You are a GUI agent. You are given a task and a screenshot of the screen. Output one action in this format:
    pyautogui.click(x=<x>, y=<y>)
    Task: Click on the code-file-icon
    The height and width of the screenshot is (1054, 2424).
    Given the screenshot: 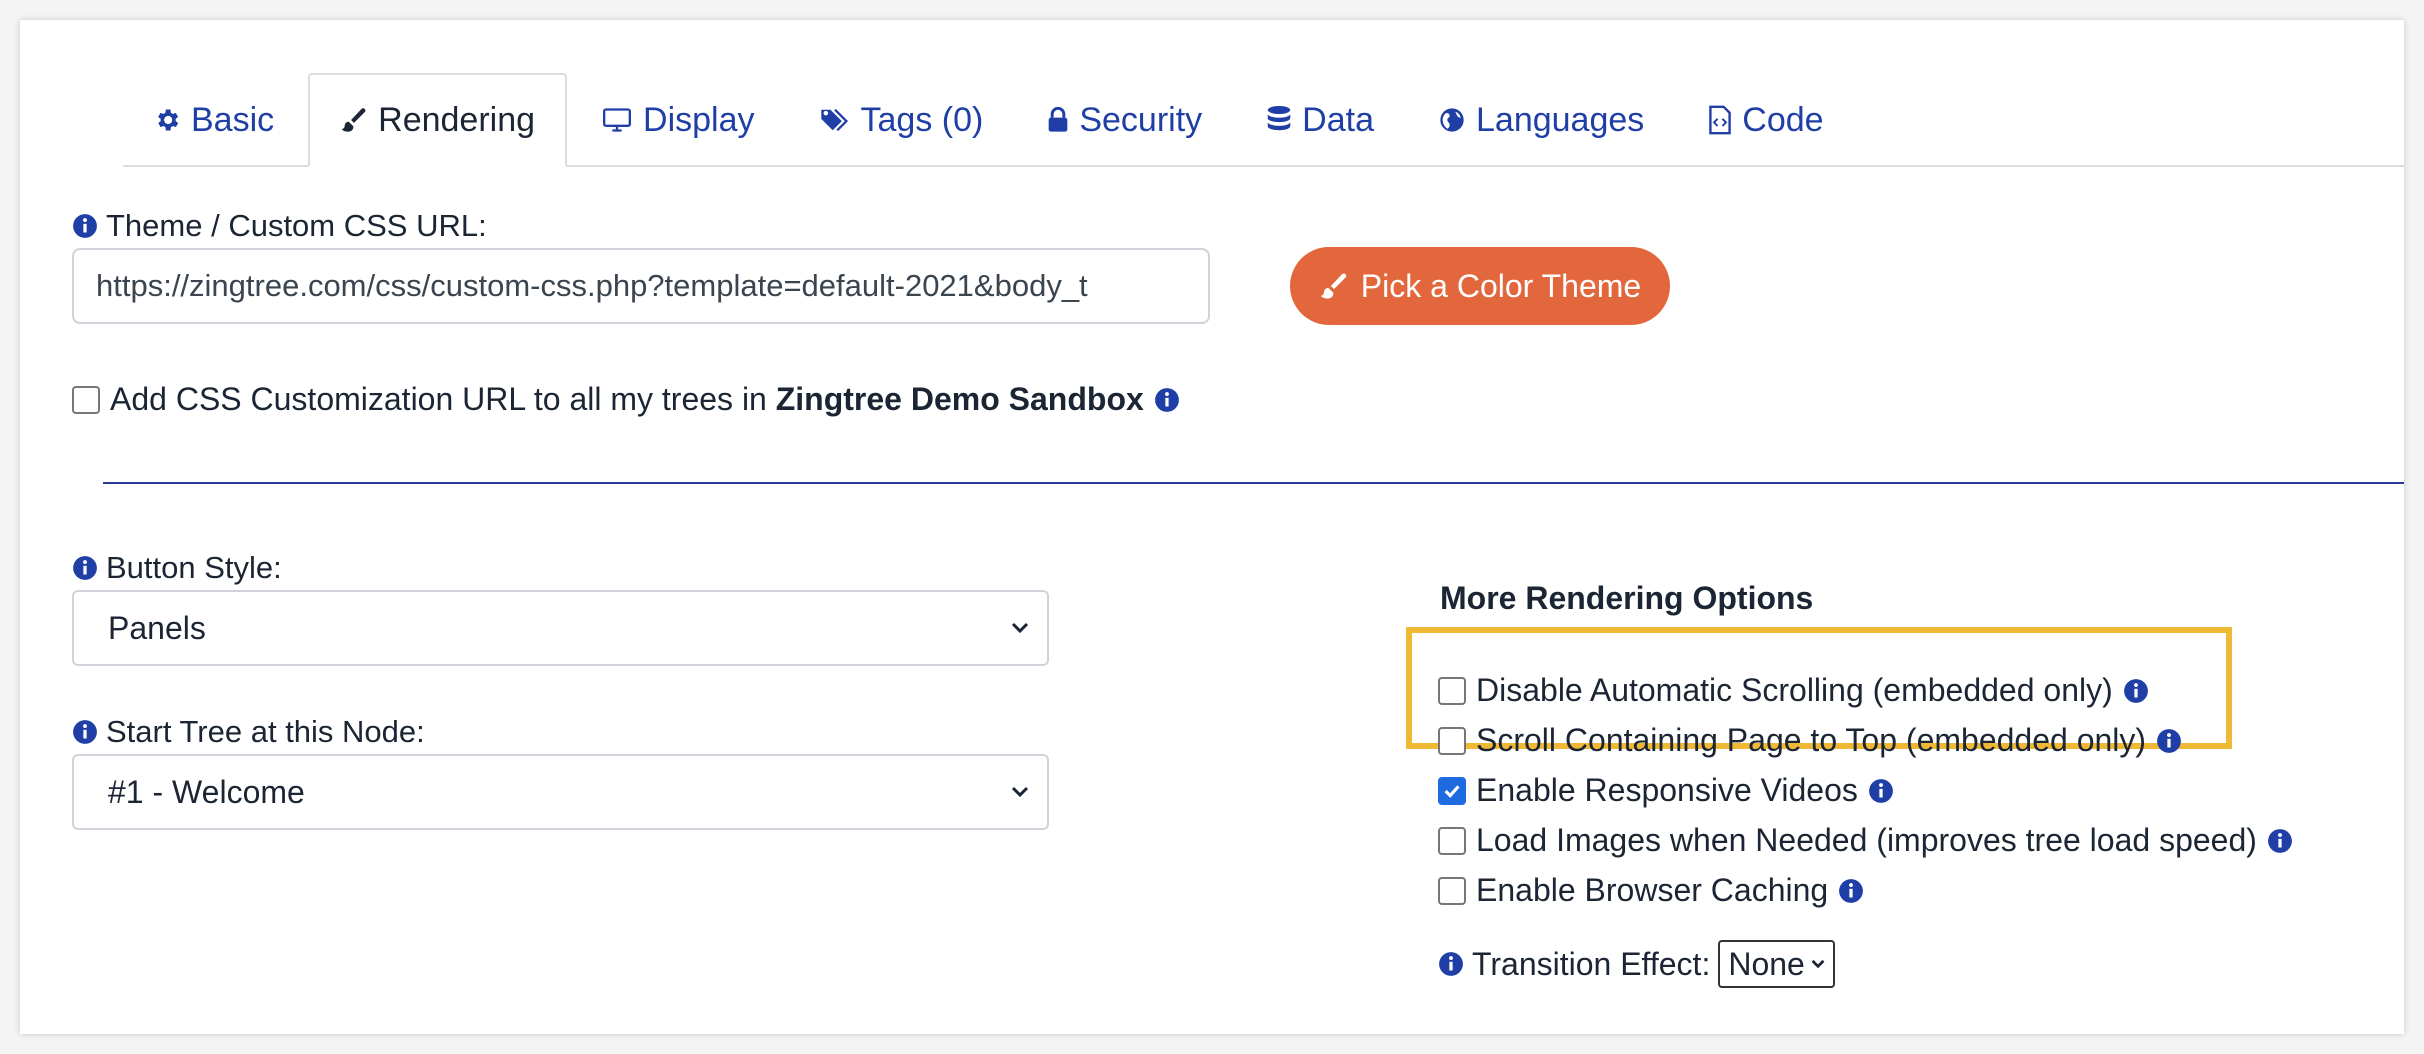 What is the action you would take?
    pyautogui.click(x=1720, y=120)
    